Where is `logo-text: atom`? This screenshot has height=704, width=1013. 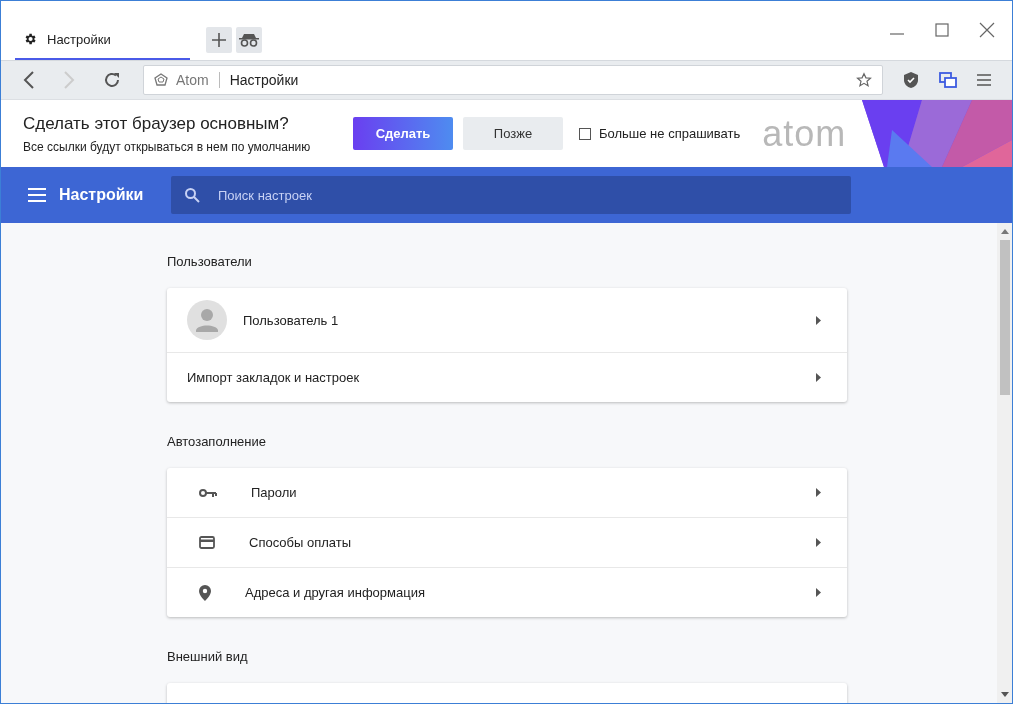 logo-text: atom is located at coordinates (804, 133).